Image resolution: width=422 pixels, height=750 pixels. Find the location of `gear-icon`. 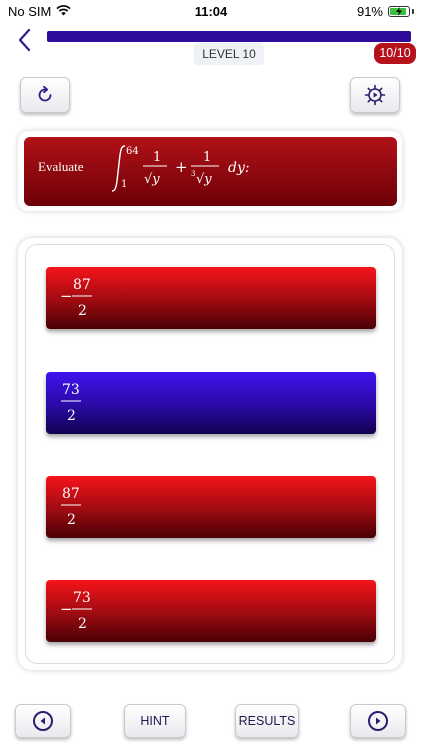

gear-icon is located at coordinates (375, 95).